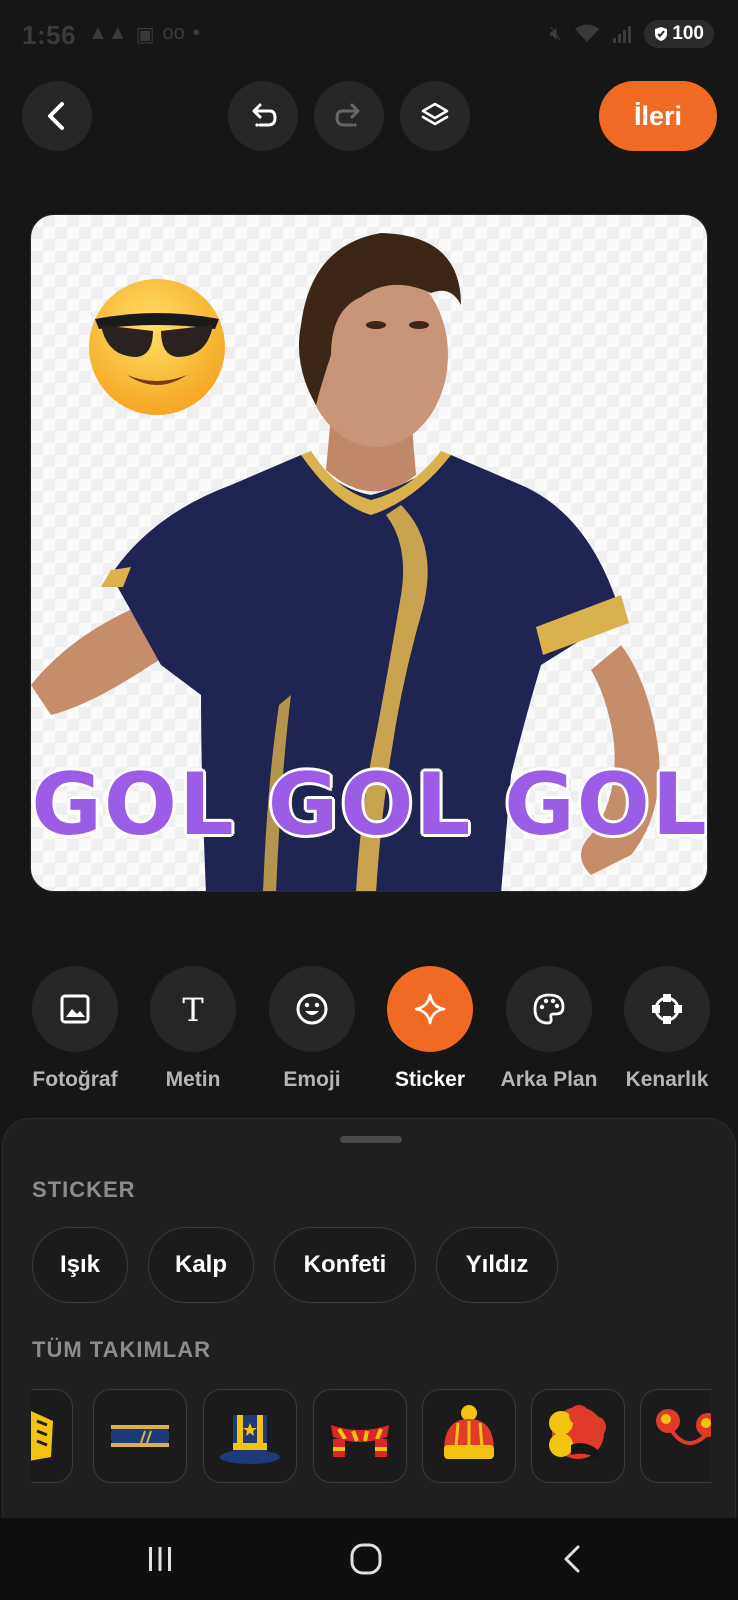 This screenshot has width=738, height=1600. I want to click on voicemail-icon: oo, so click(173, 33).